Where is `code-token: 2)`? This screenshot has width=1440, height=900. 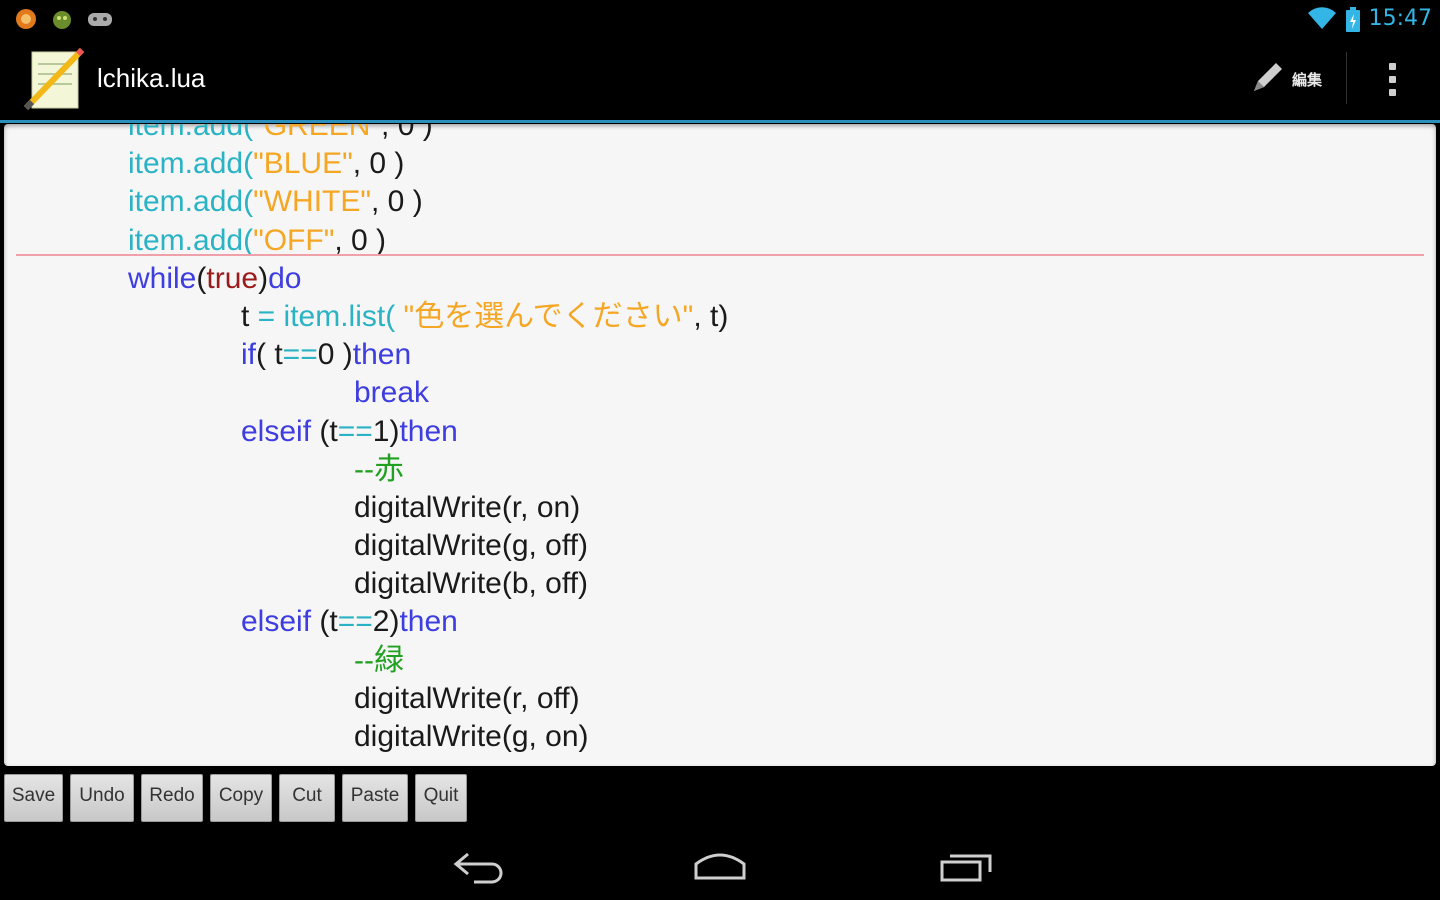
code-token: 2) is located at coordinates (386, 622).